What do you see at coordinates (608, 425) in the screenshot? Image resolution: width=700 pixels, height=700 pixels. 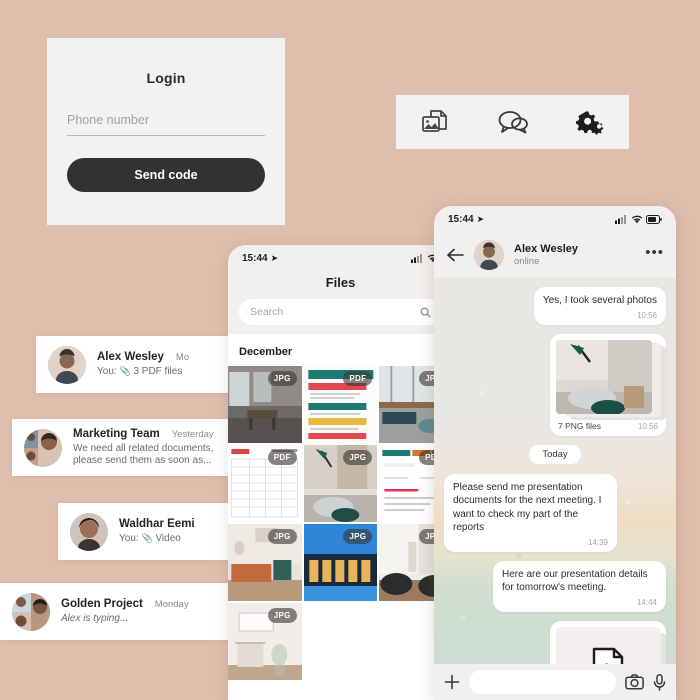 I see `attachment-footer: 7 PNG files 10:56` at bounding box center [608, 425].